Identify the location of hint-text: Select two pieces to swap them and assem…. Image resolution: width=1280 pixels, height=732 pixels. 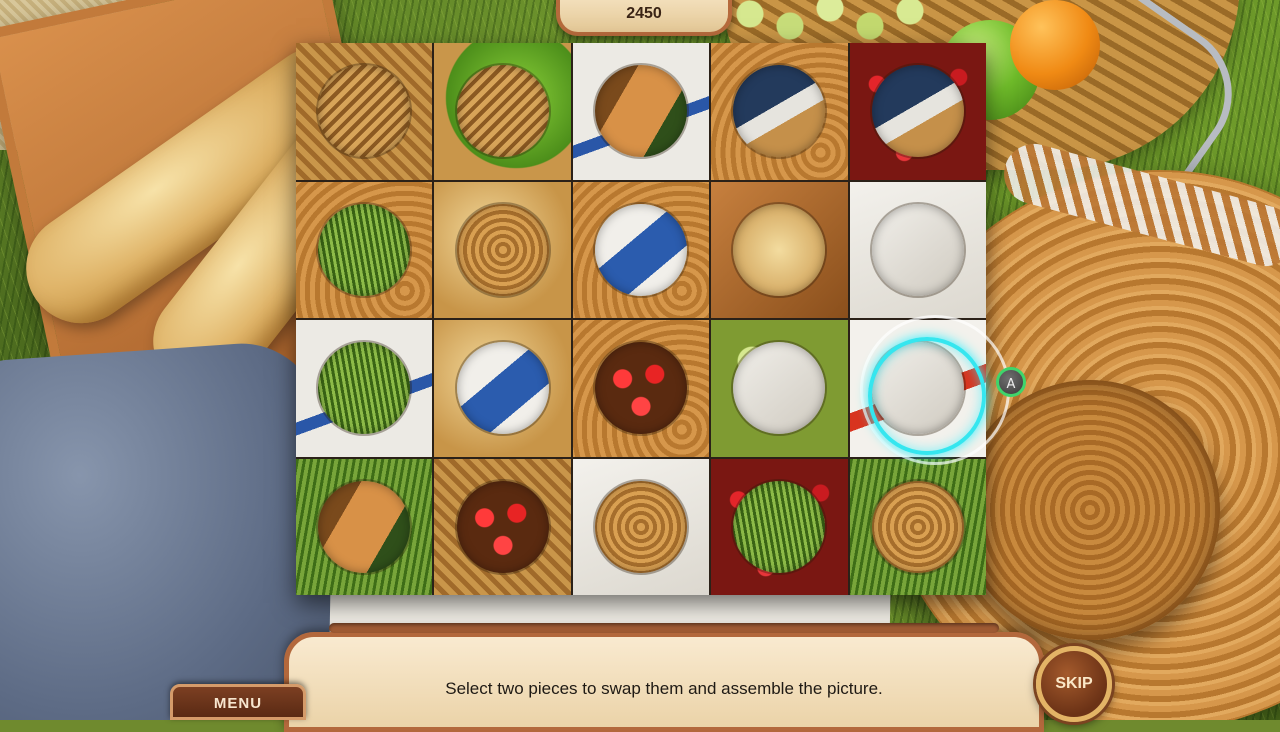
(664, 688).